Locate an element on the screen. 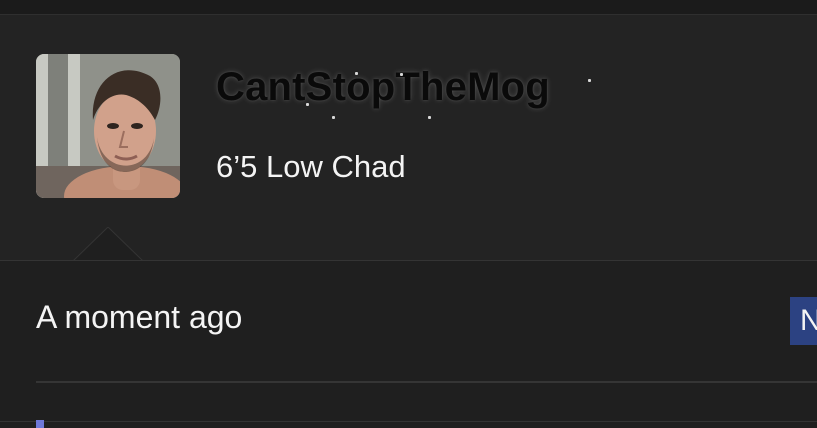 This screenshot has height=428, width=817. post-divider is located at coordinates (426, 382).